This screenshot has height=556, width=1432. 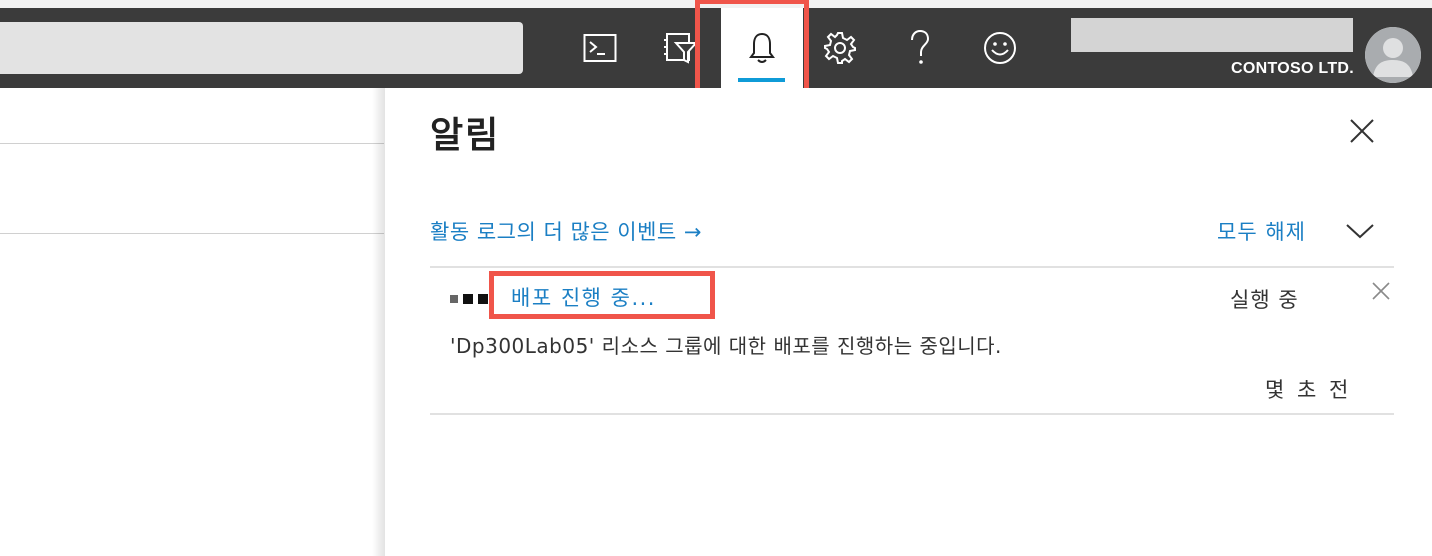 What do you see at coordinates (465, 135) in the screenshot?
I see `panel-title: 알림` at bounding box center [465, 135].